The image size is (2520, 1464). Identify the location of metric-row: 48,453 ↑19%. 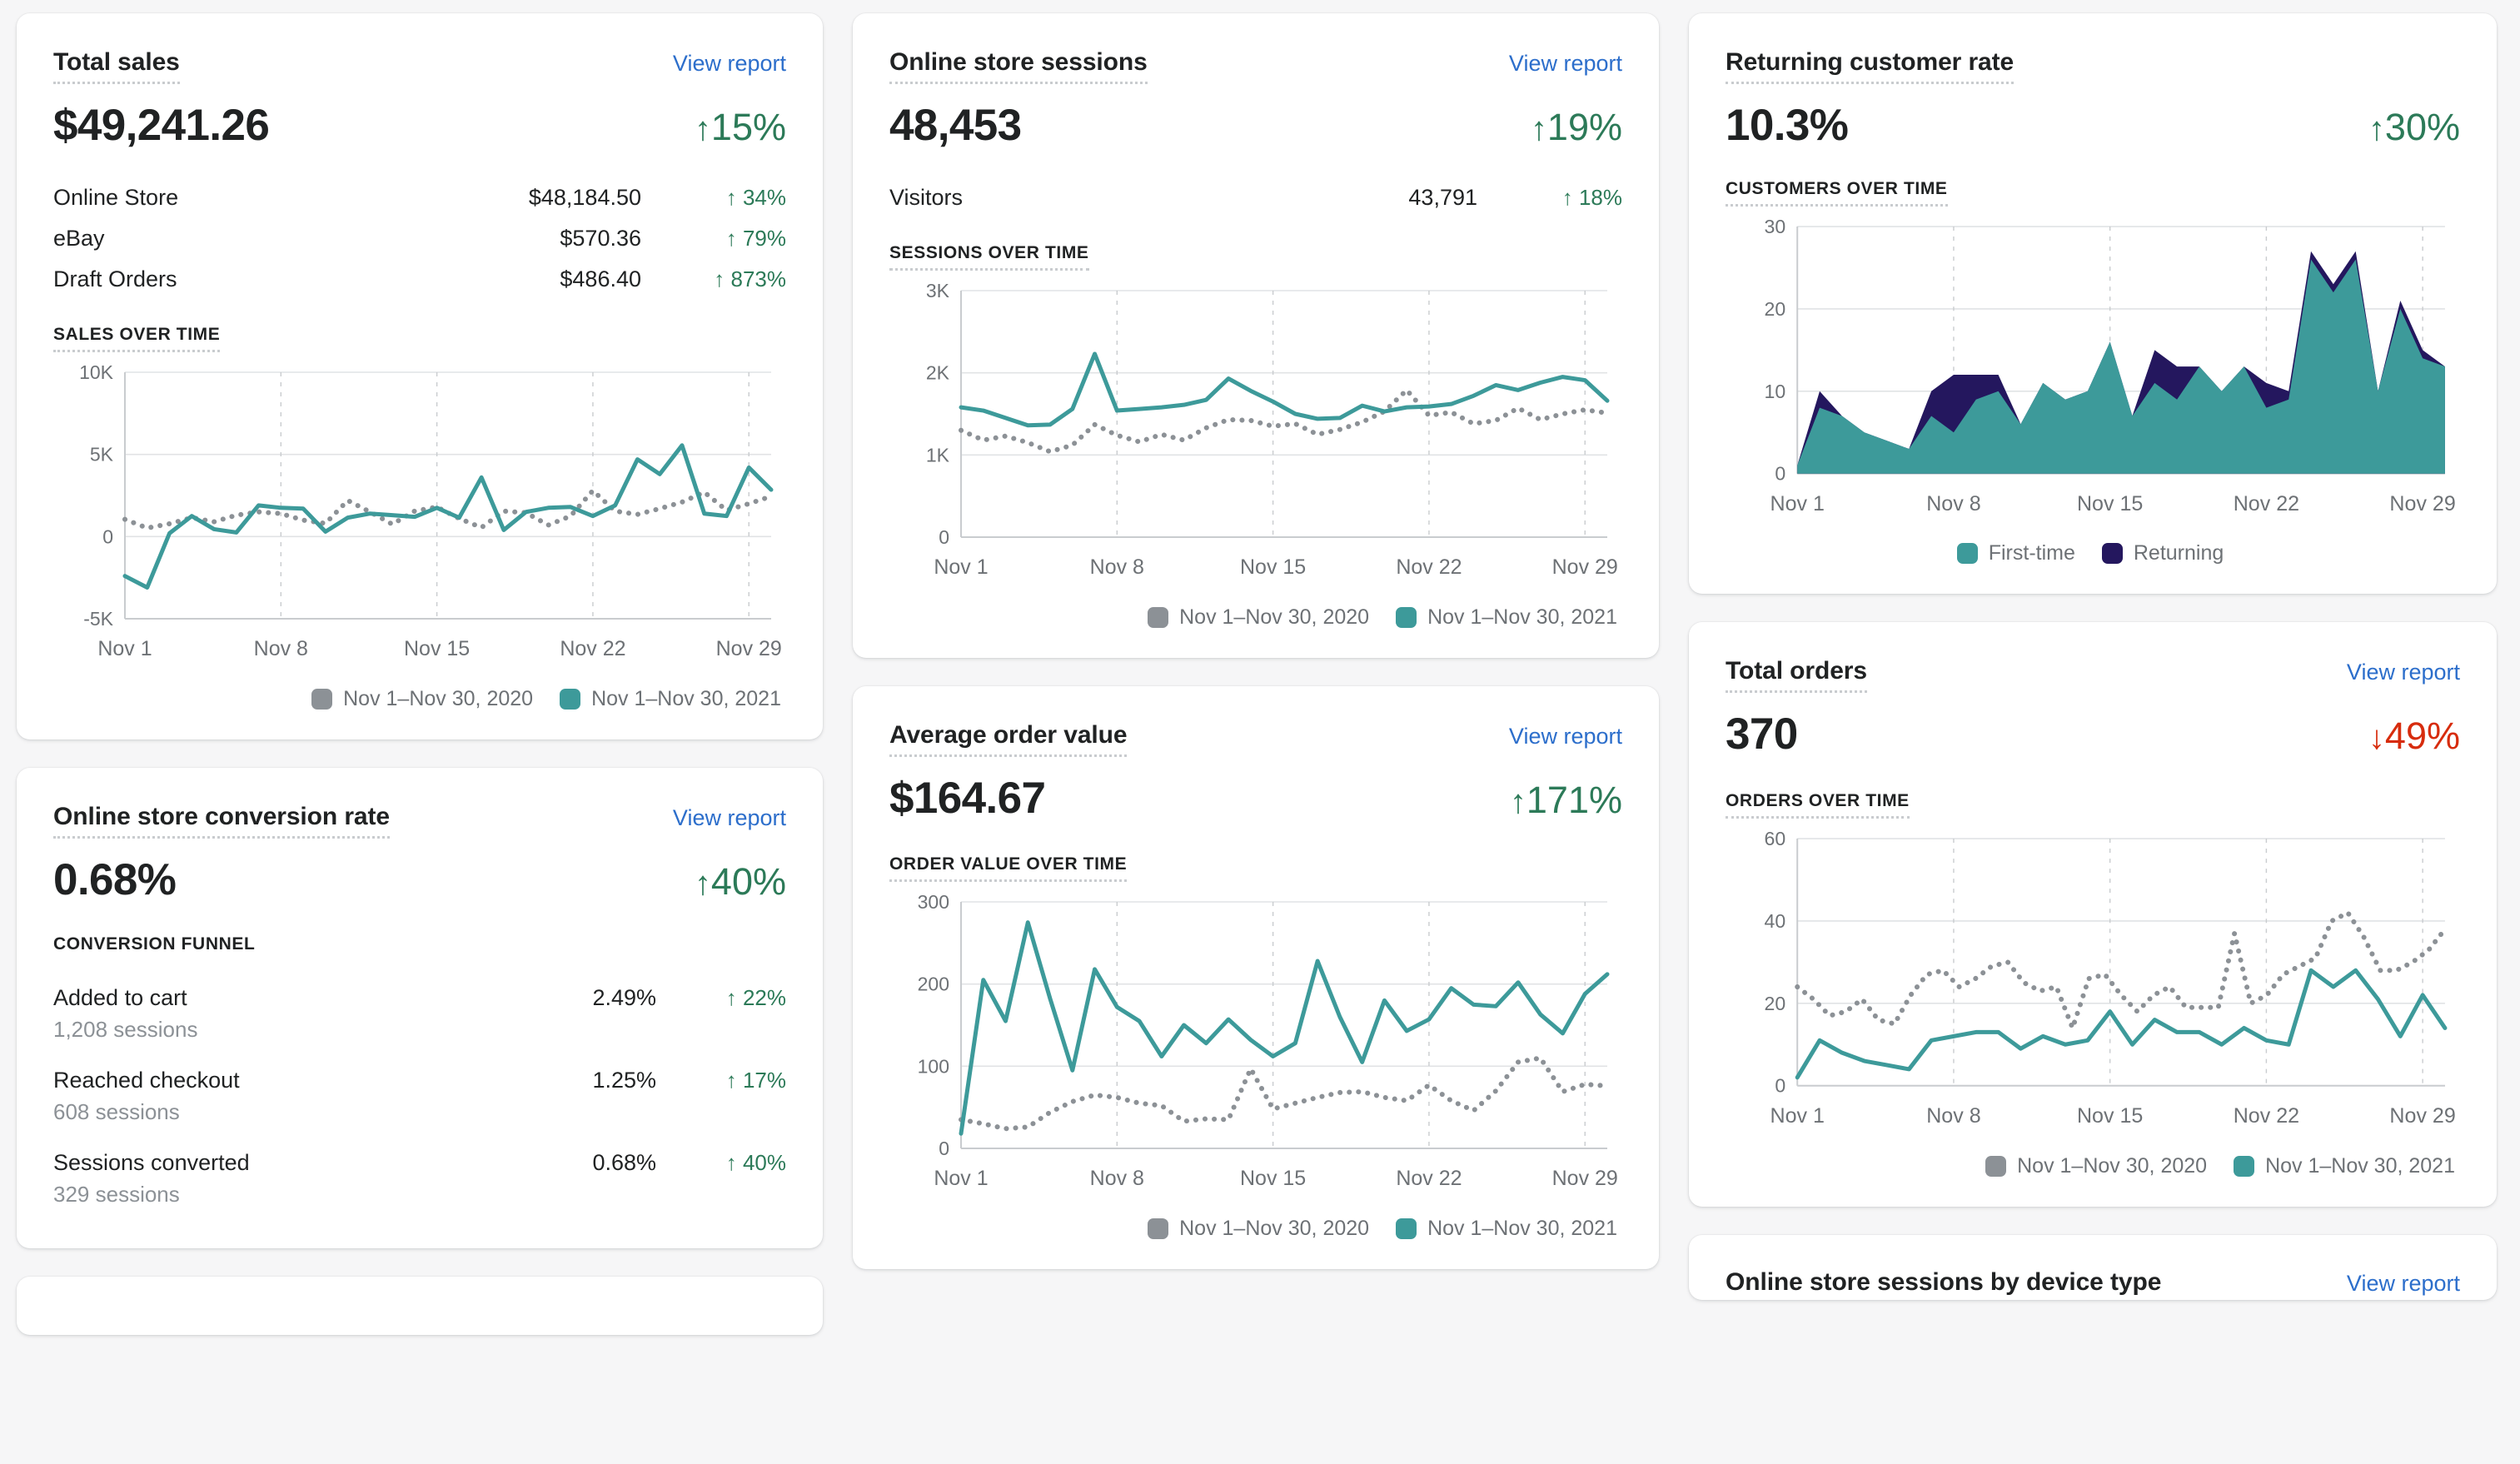
(1255, 125).